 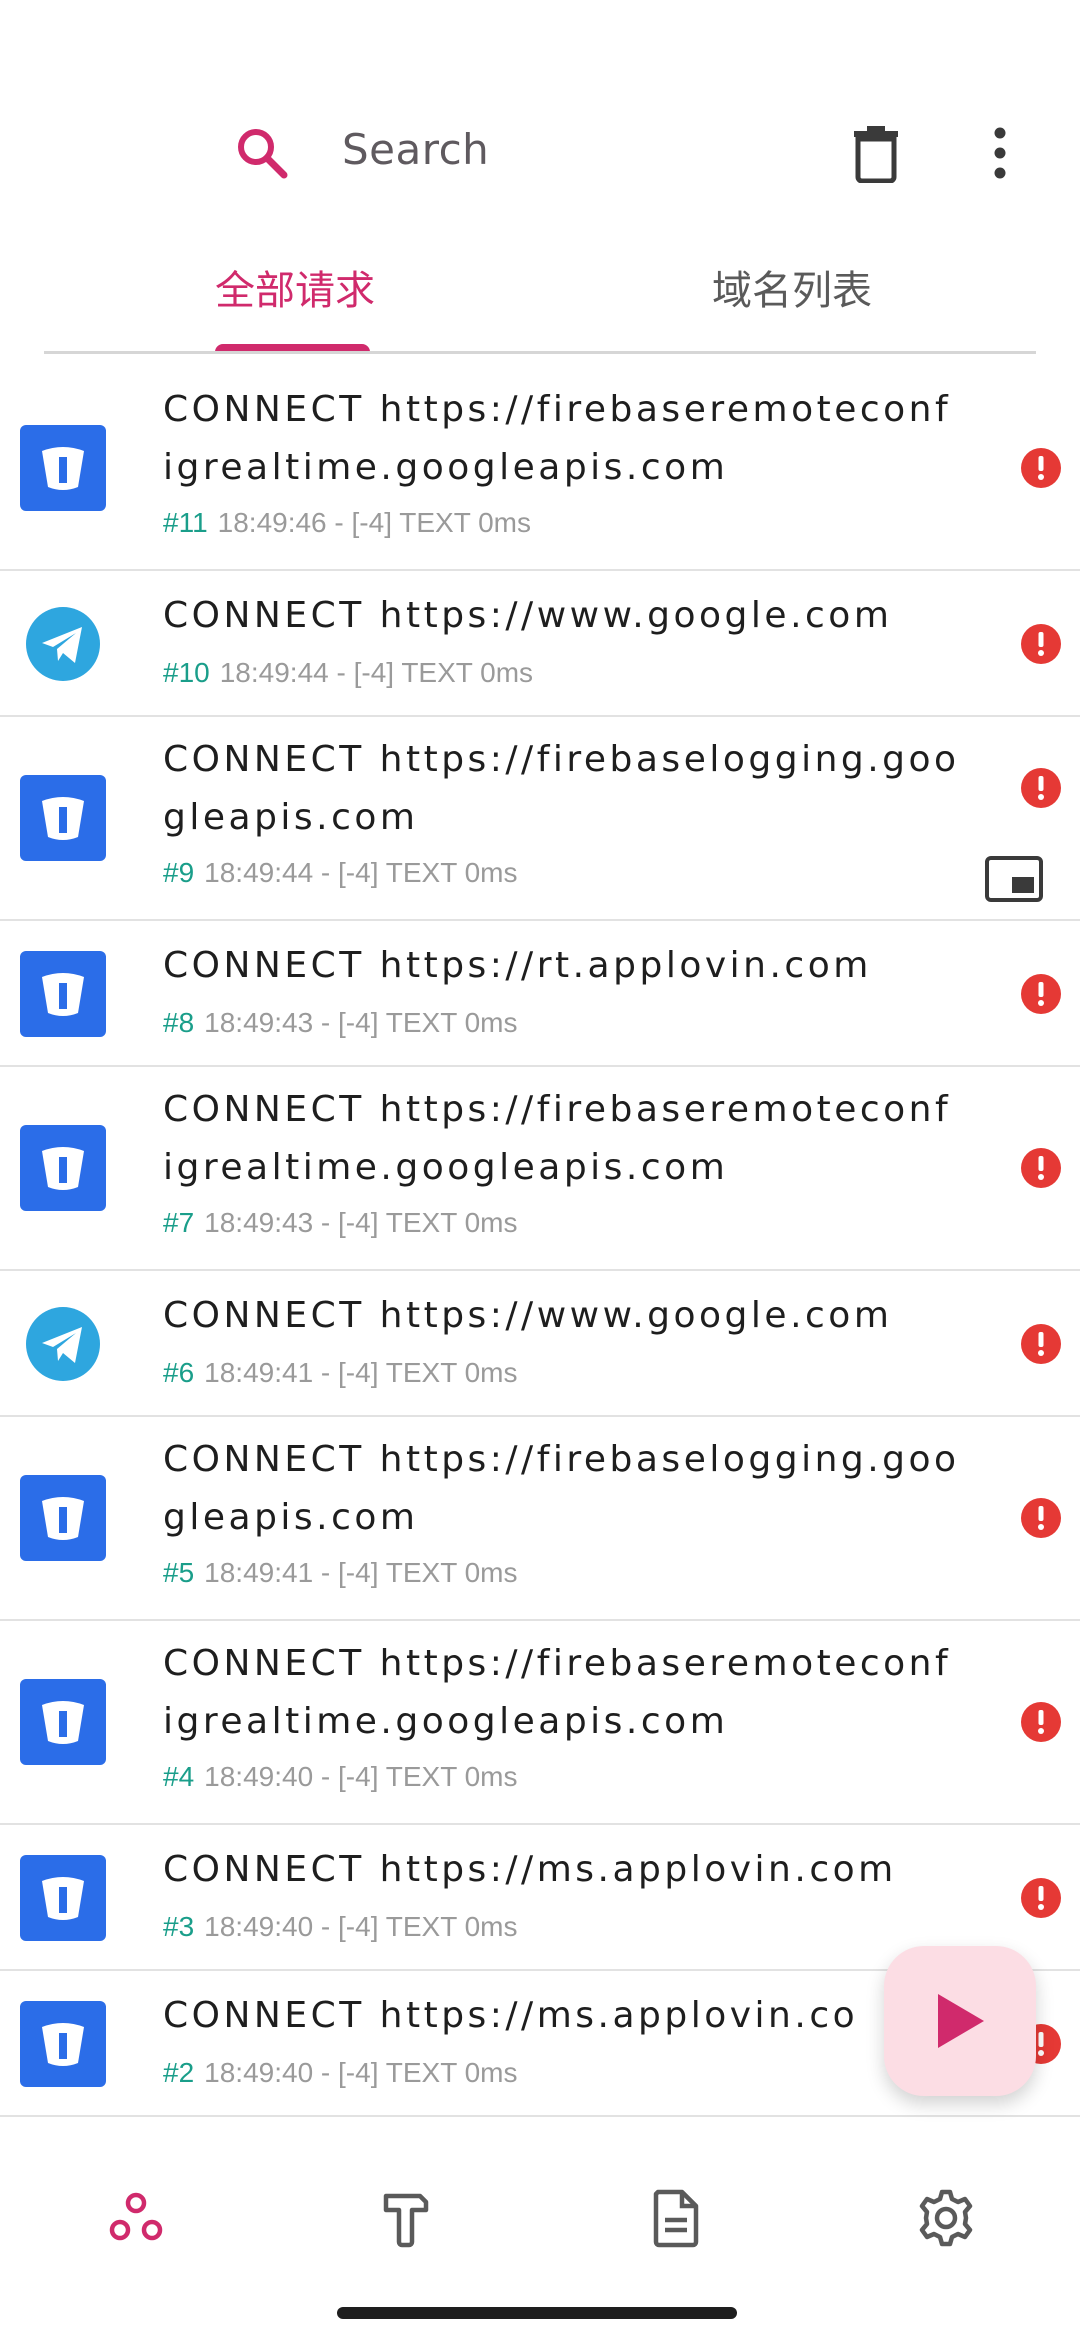 What do you see at coordinates (136, 2218) in the screenshot?
I see `network-icon` at bounding box center [136, 2218].